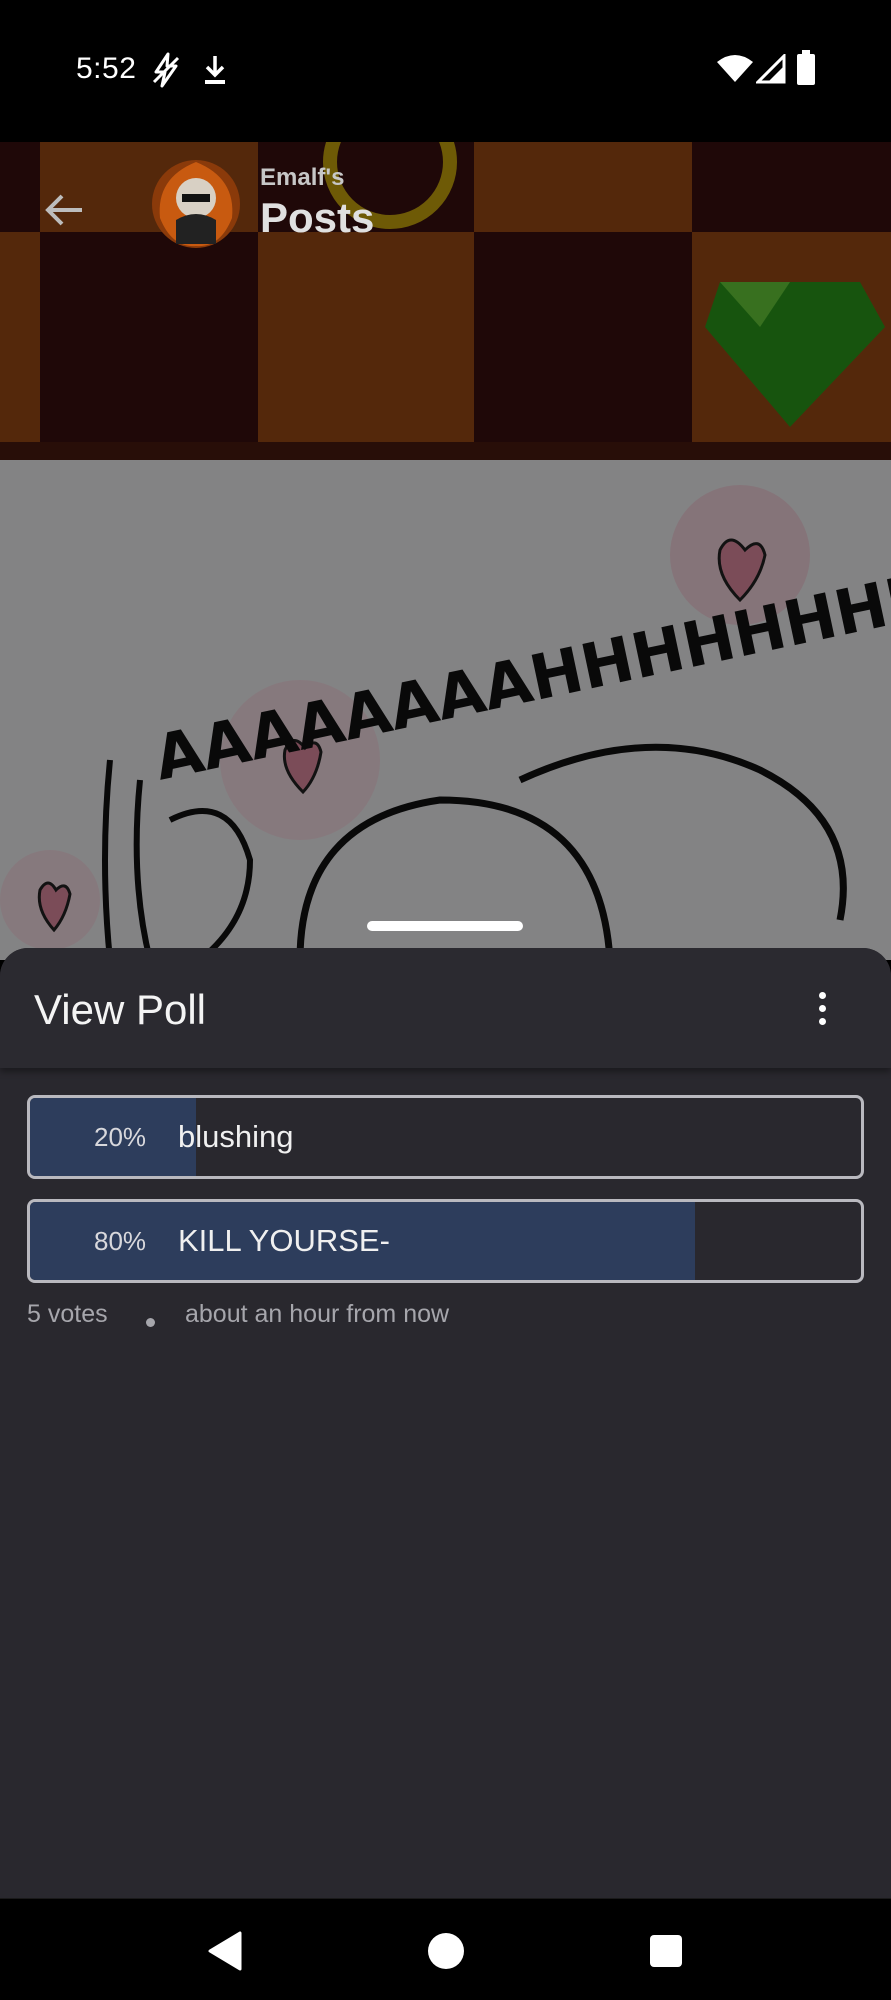  What do you see at coordinates (236, 1136) in the screenshot?
I see `poll-option-label: blushing` at bounding box center [236, 1136].